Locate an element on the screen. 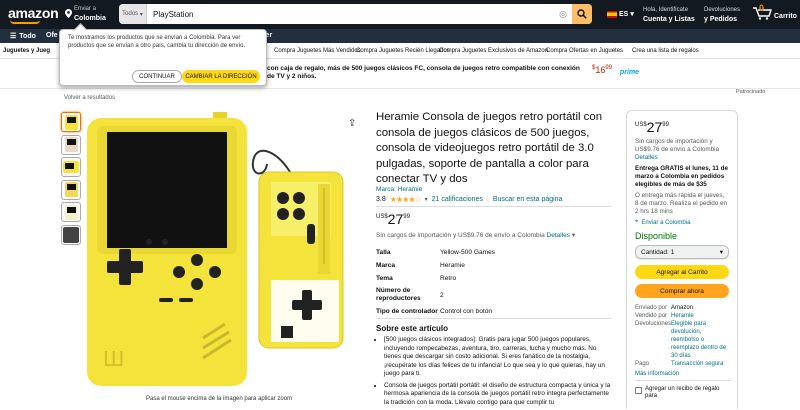 This screenshot has height=410, width=800. account-menu: Hola, Identifícate Cuenta y Listas is located at coordinates (669, 15).